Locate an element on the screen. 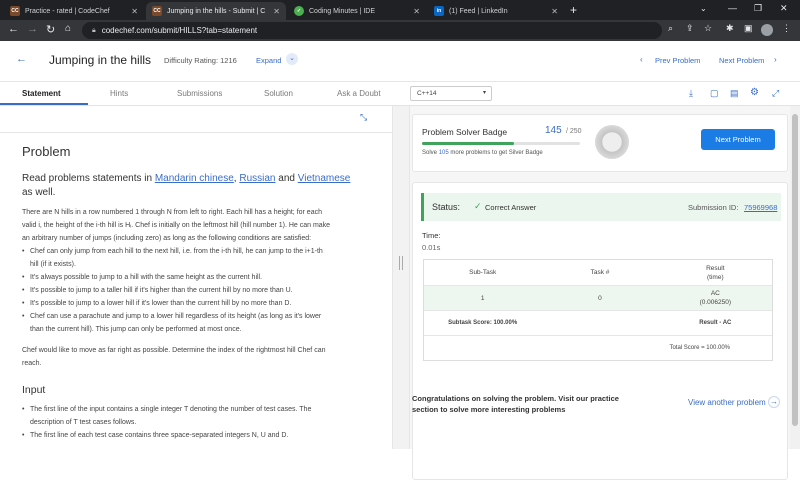 This screenshot has width=800, height=480. cell-task: 0 is located at coordinates (600, 298).